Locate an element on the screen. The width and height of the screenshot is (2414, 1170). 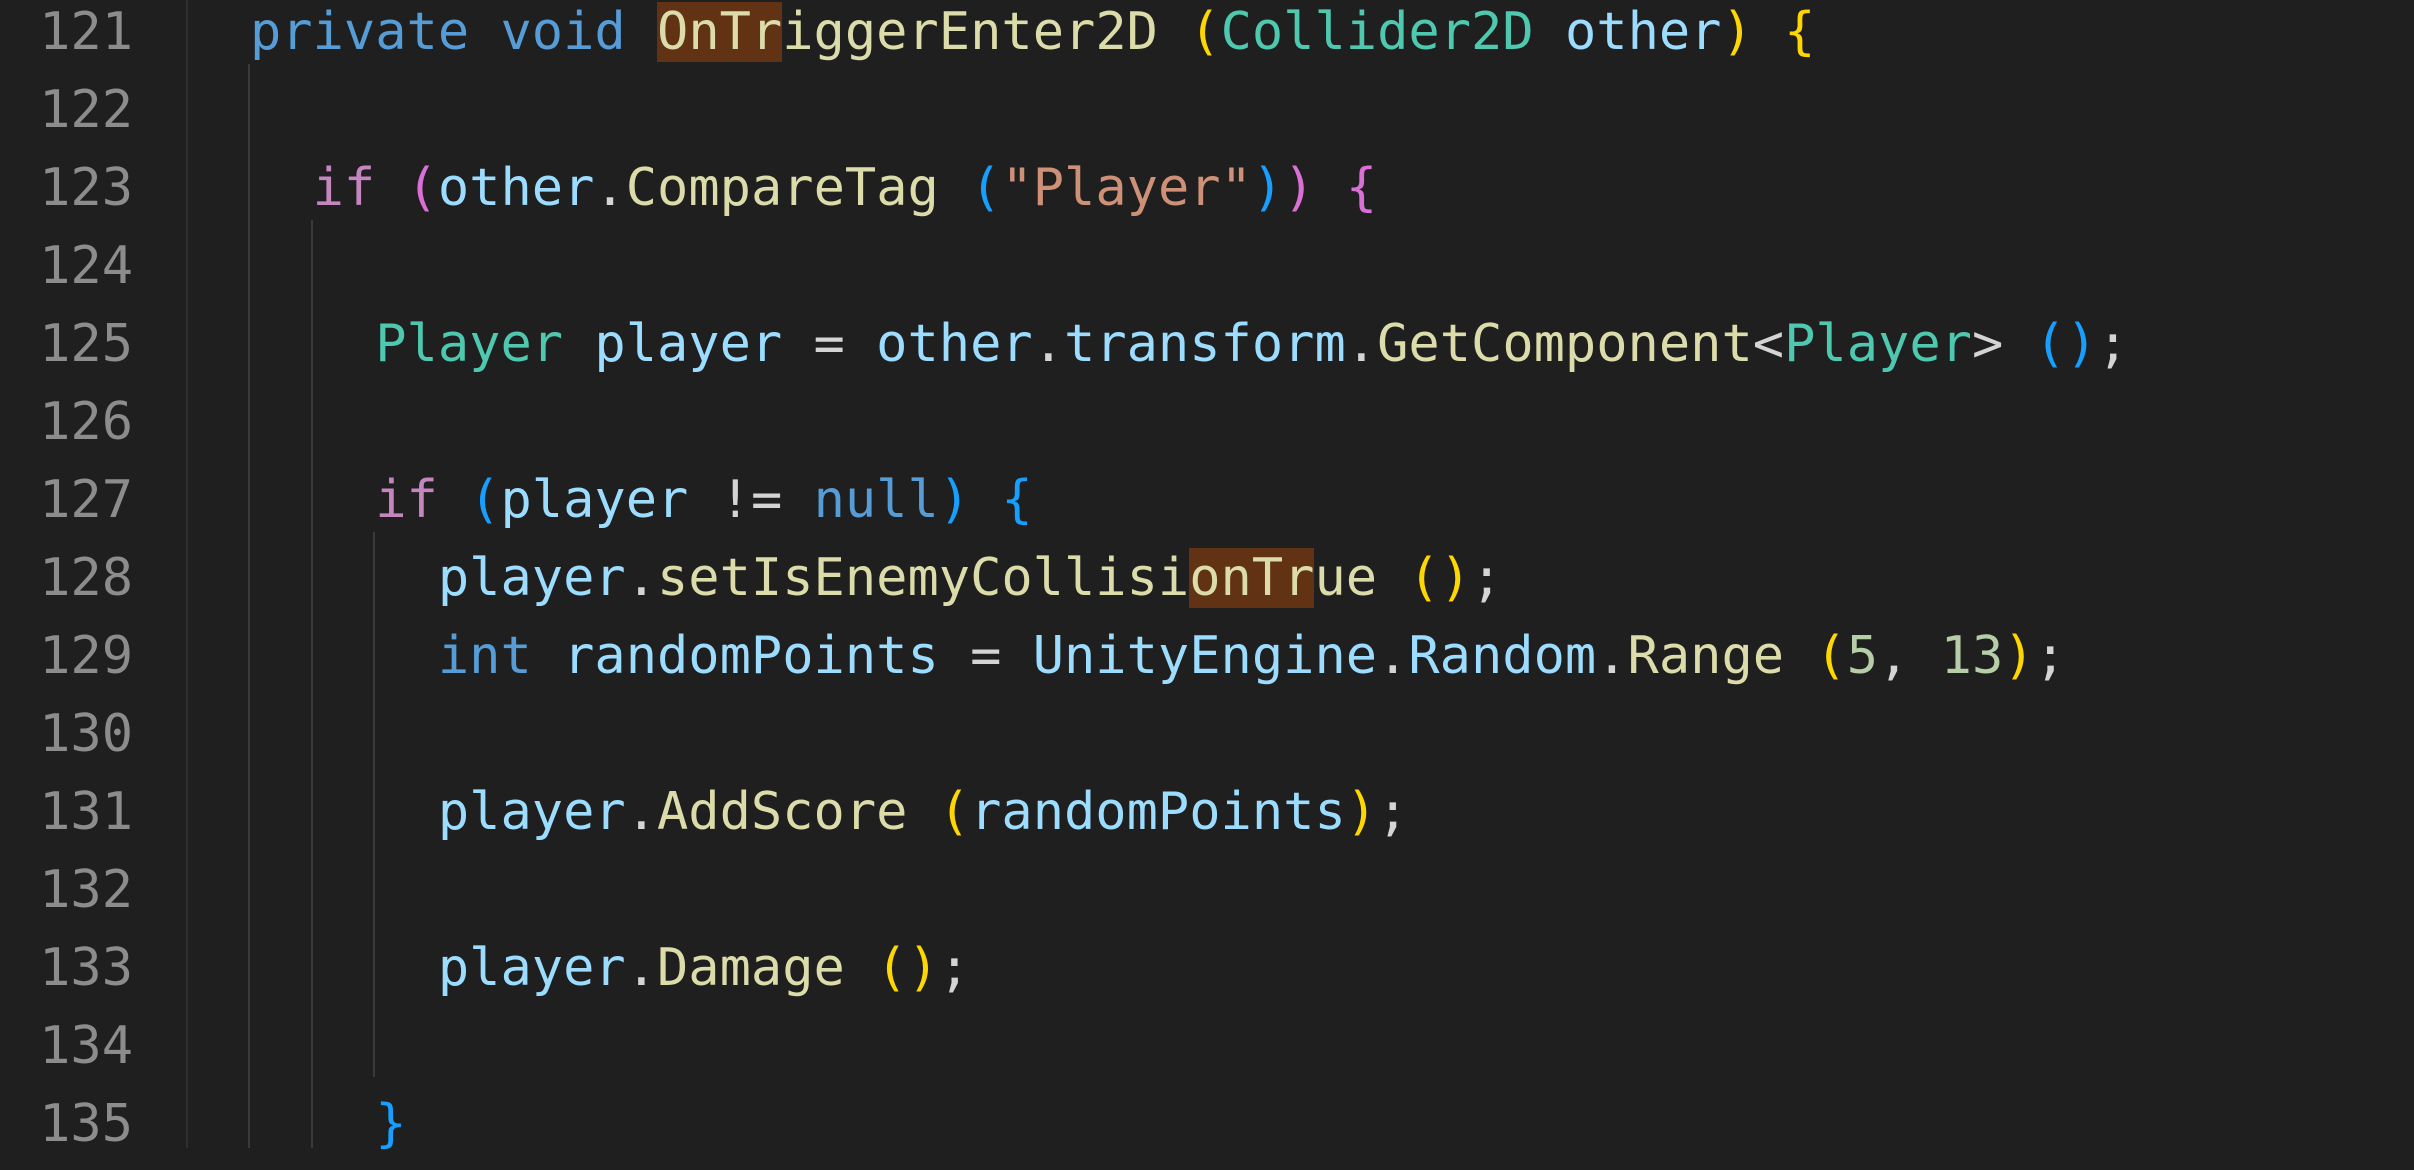
code-token: = is located at coordinates (829, 344).